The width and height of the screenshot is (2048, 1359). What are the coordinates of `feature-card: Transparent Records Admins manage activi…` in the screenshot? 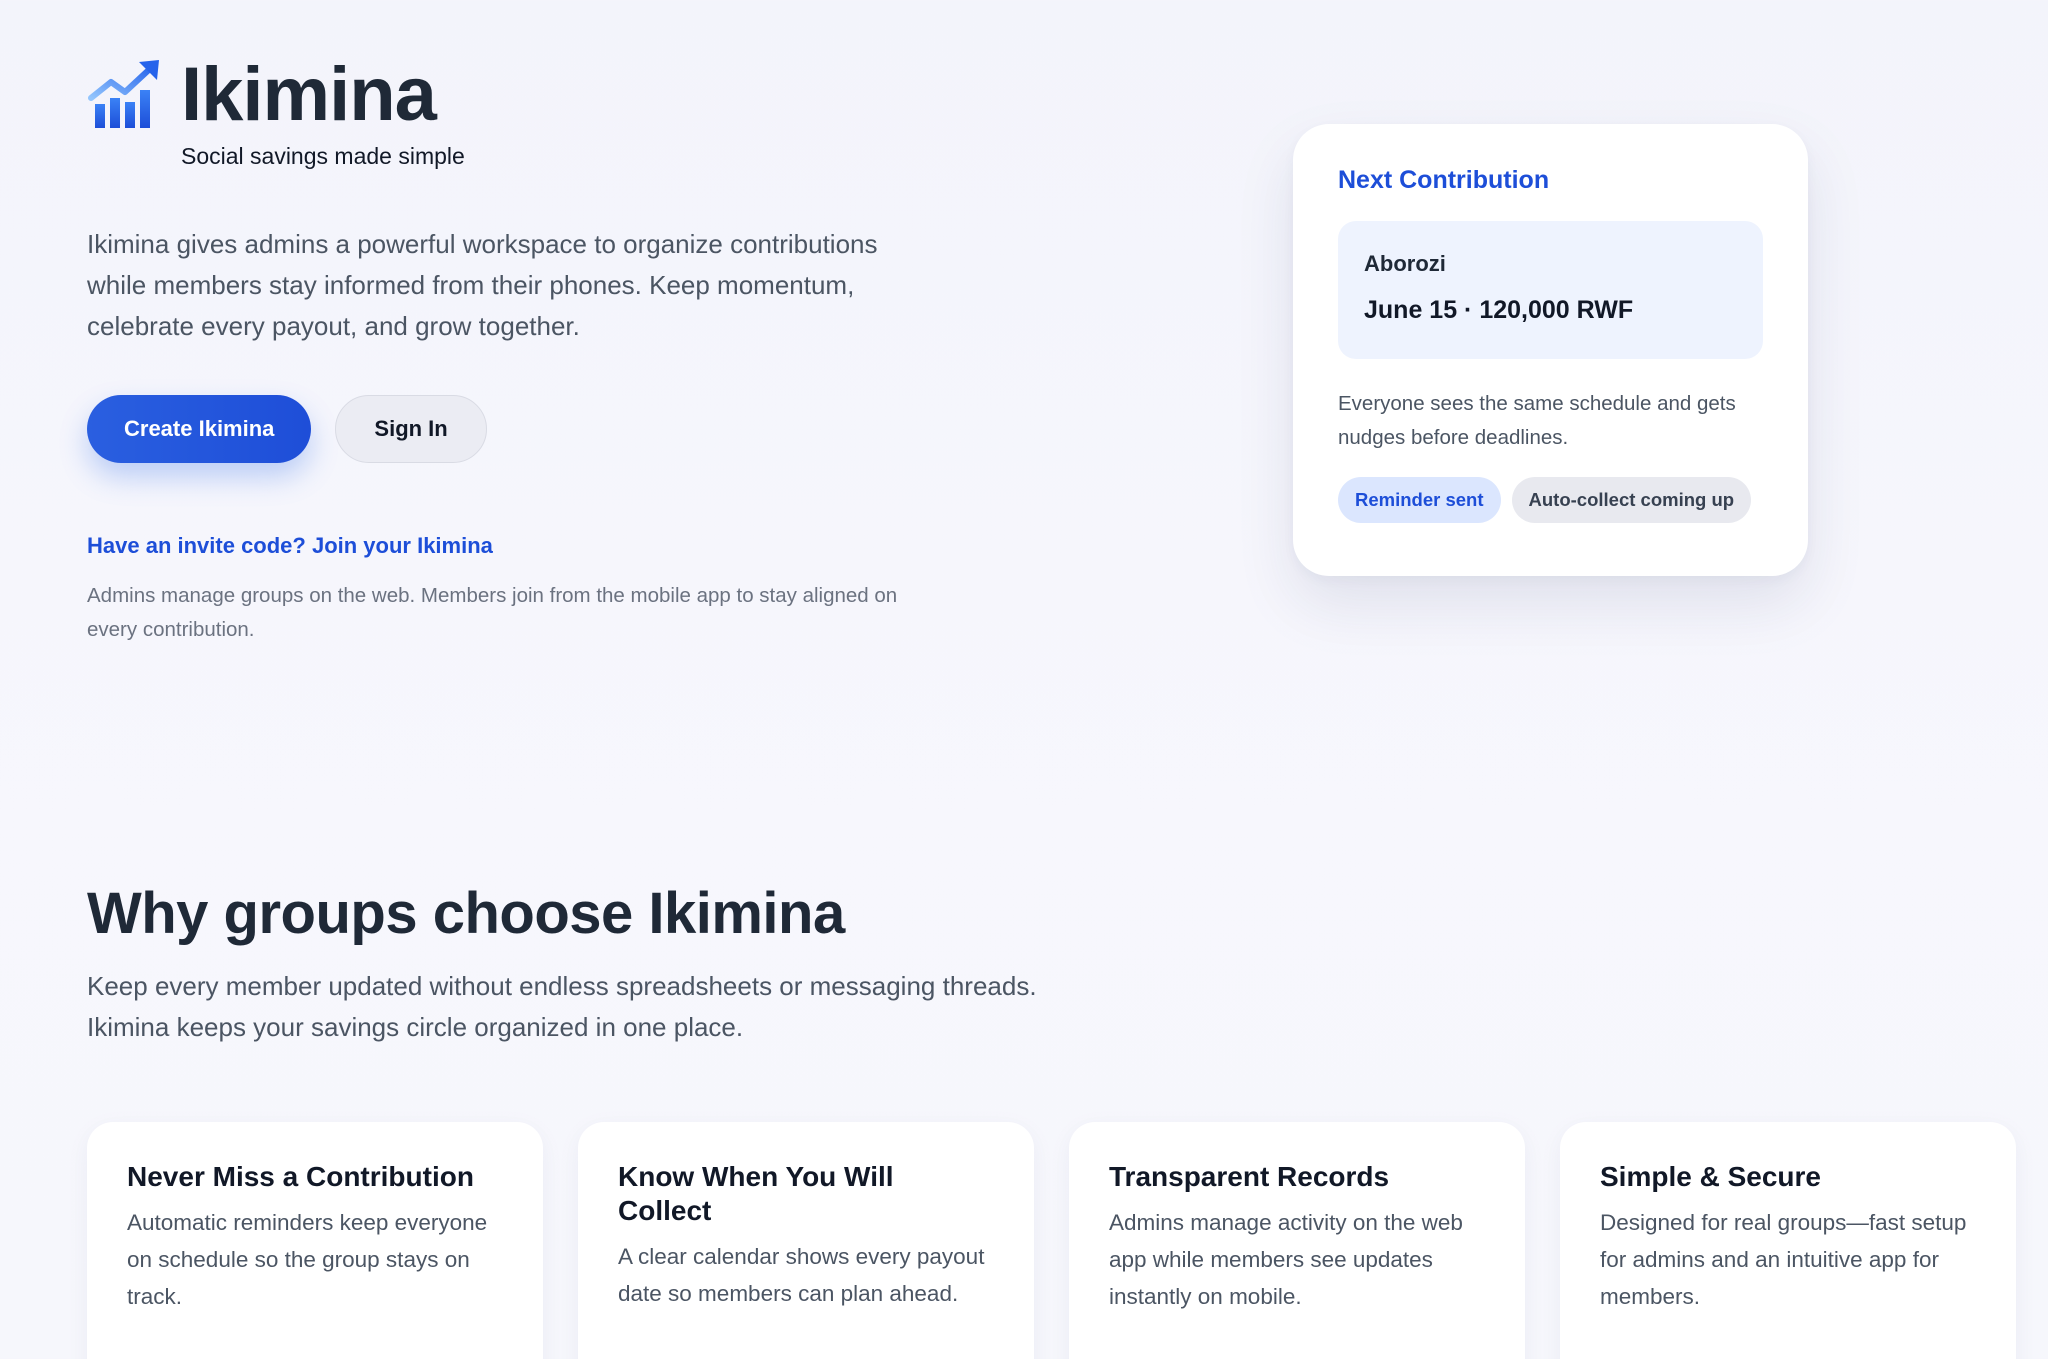 It's located at (1297, 1240).